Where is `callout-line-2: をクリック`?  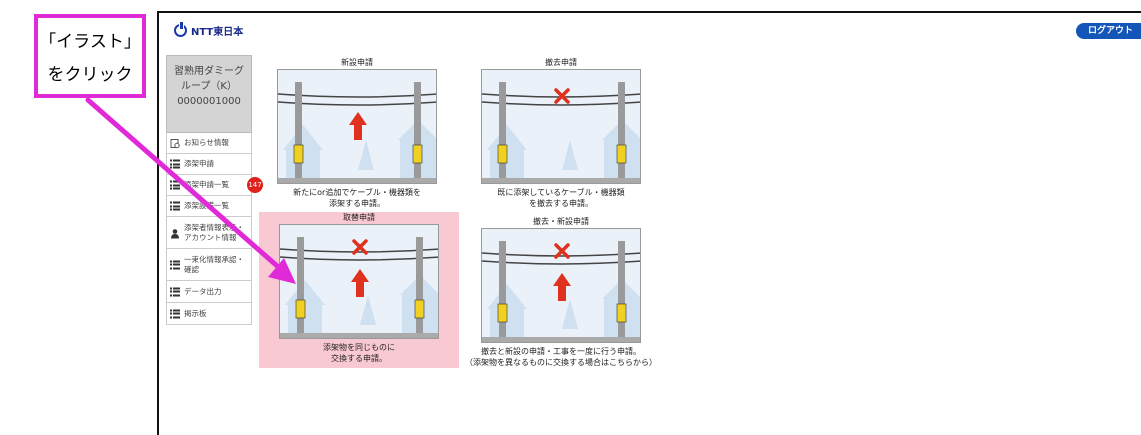
callout-line-2: をクリック is located at coordinates (90, 75).